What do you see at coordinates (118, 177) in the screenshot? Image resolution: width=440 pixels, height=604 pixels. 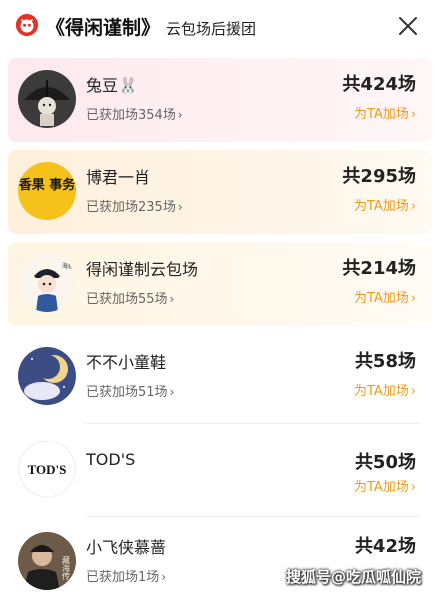 I see `supporter-name: 博君一肖` at bounding box center [118, 177].